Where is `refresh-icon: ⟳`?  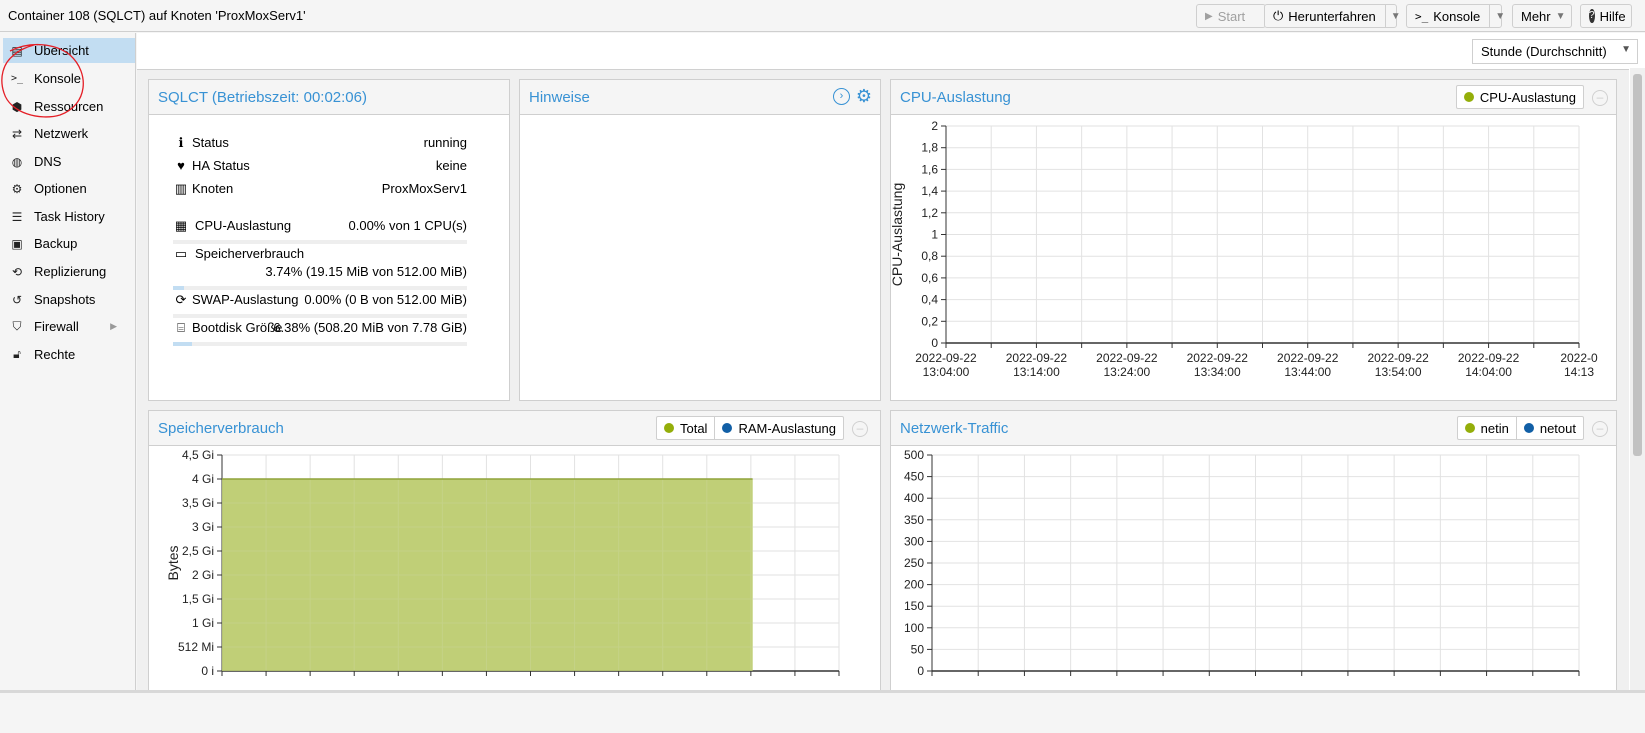 refresh-icon: ⟳ is located at coordinates (181, 299).